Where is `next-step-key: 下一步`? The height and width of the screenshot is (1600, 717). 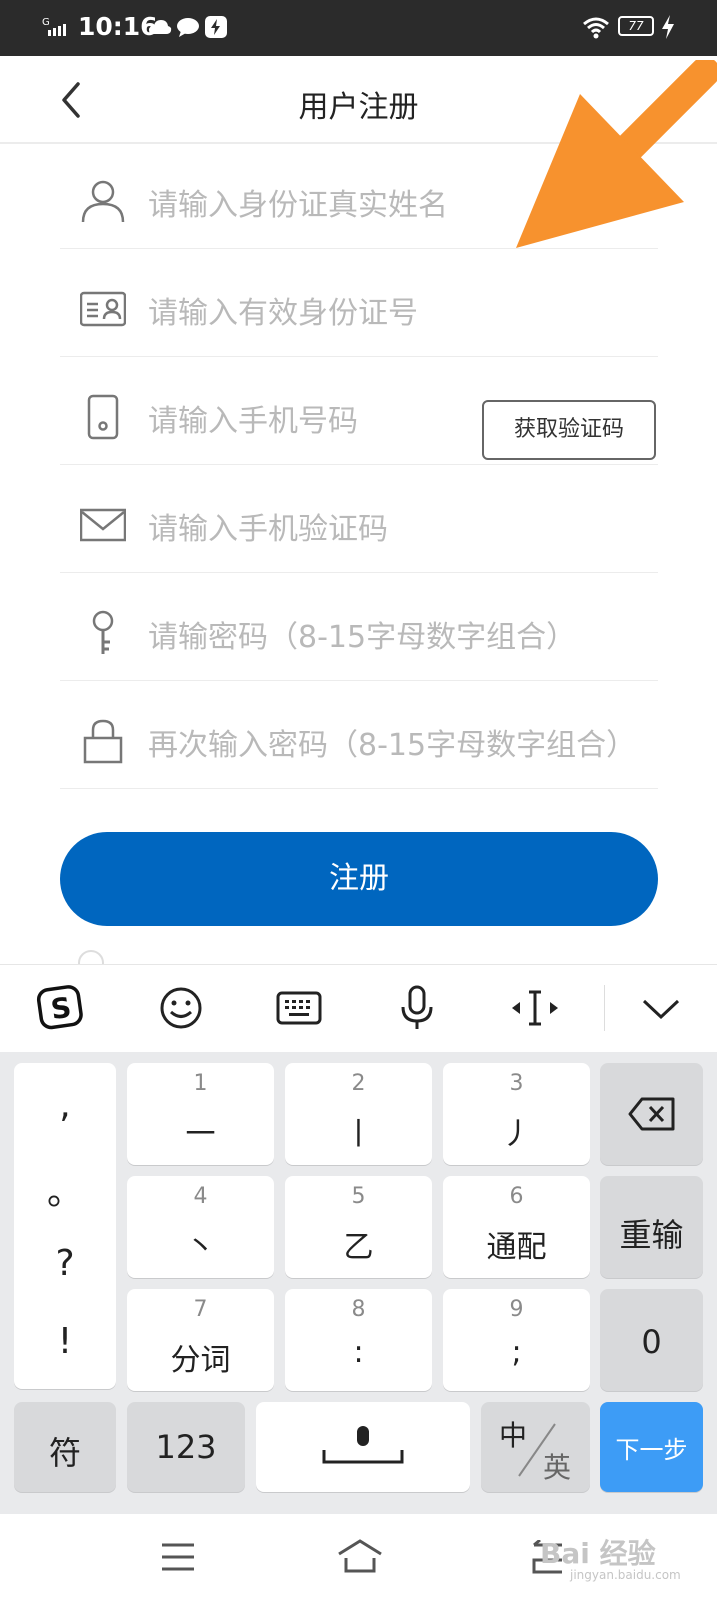
next-step-key: 下一步 is located at coordinates (651, 1447).